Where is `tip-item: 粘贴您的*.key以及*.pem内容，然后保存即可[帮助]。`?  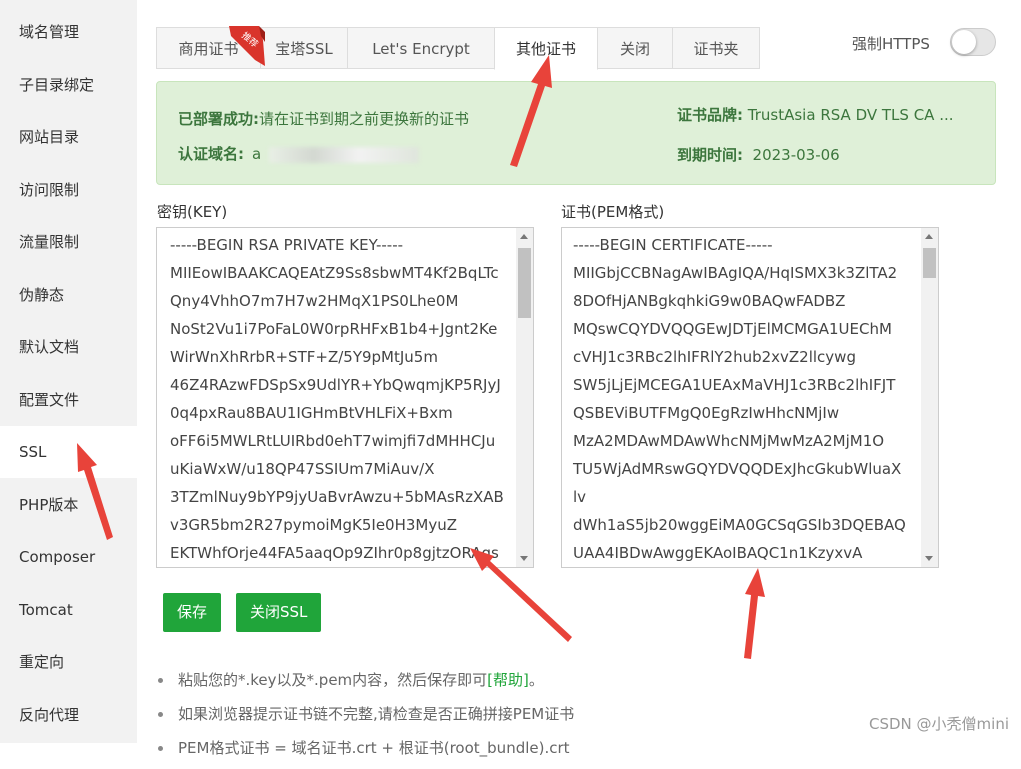
tip-item: 粘贴您的*.key以及*.pem内容，然后保存即可[帮助]。 is located at coordinates (366, 684).